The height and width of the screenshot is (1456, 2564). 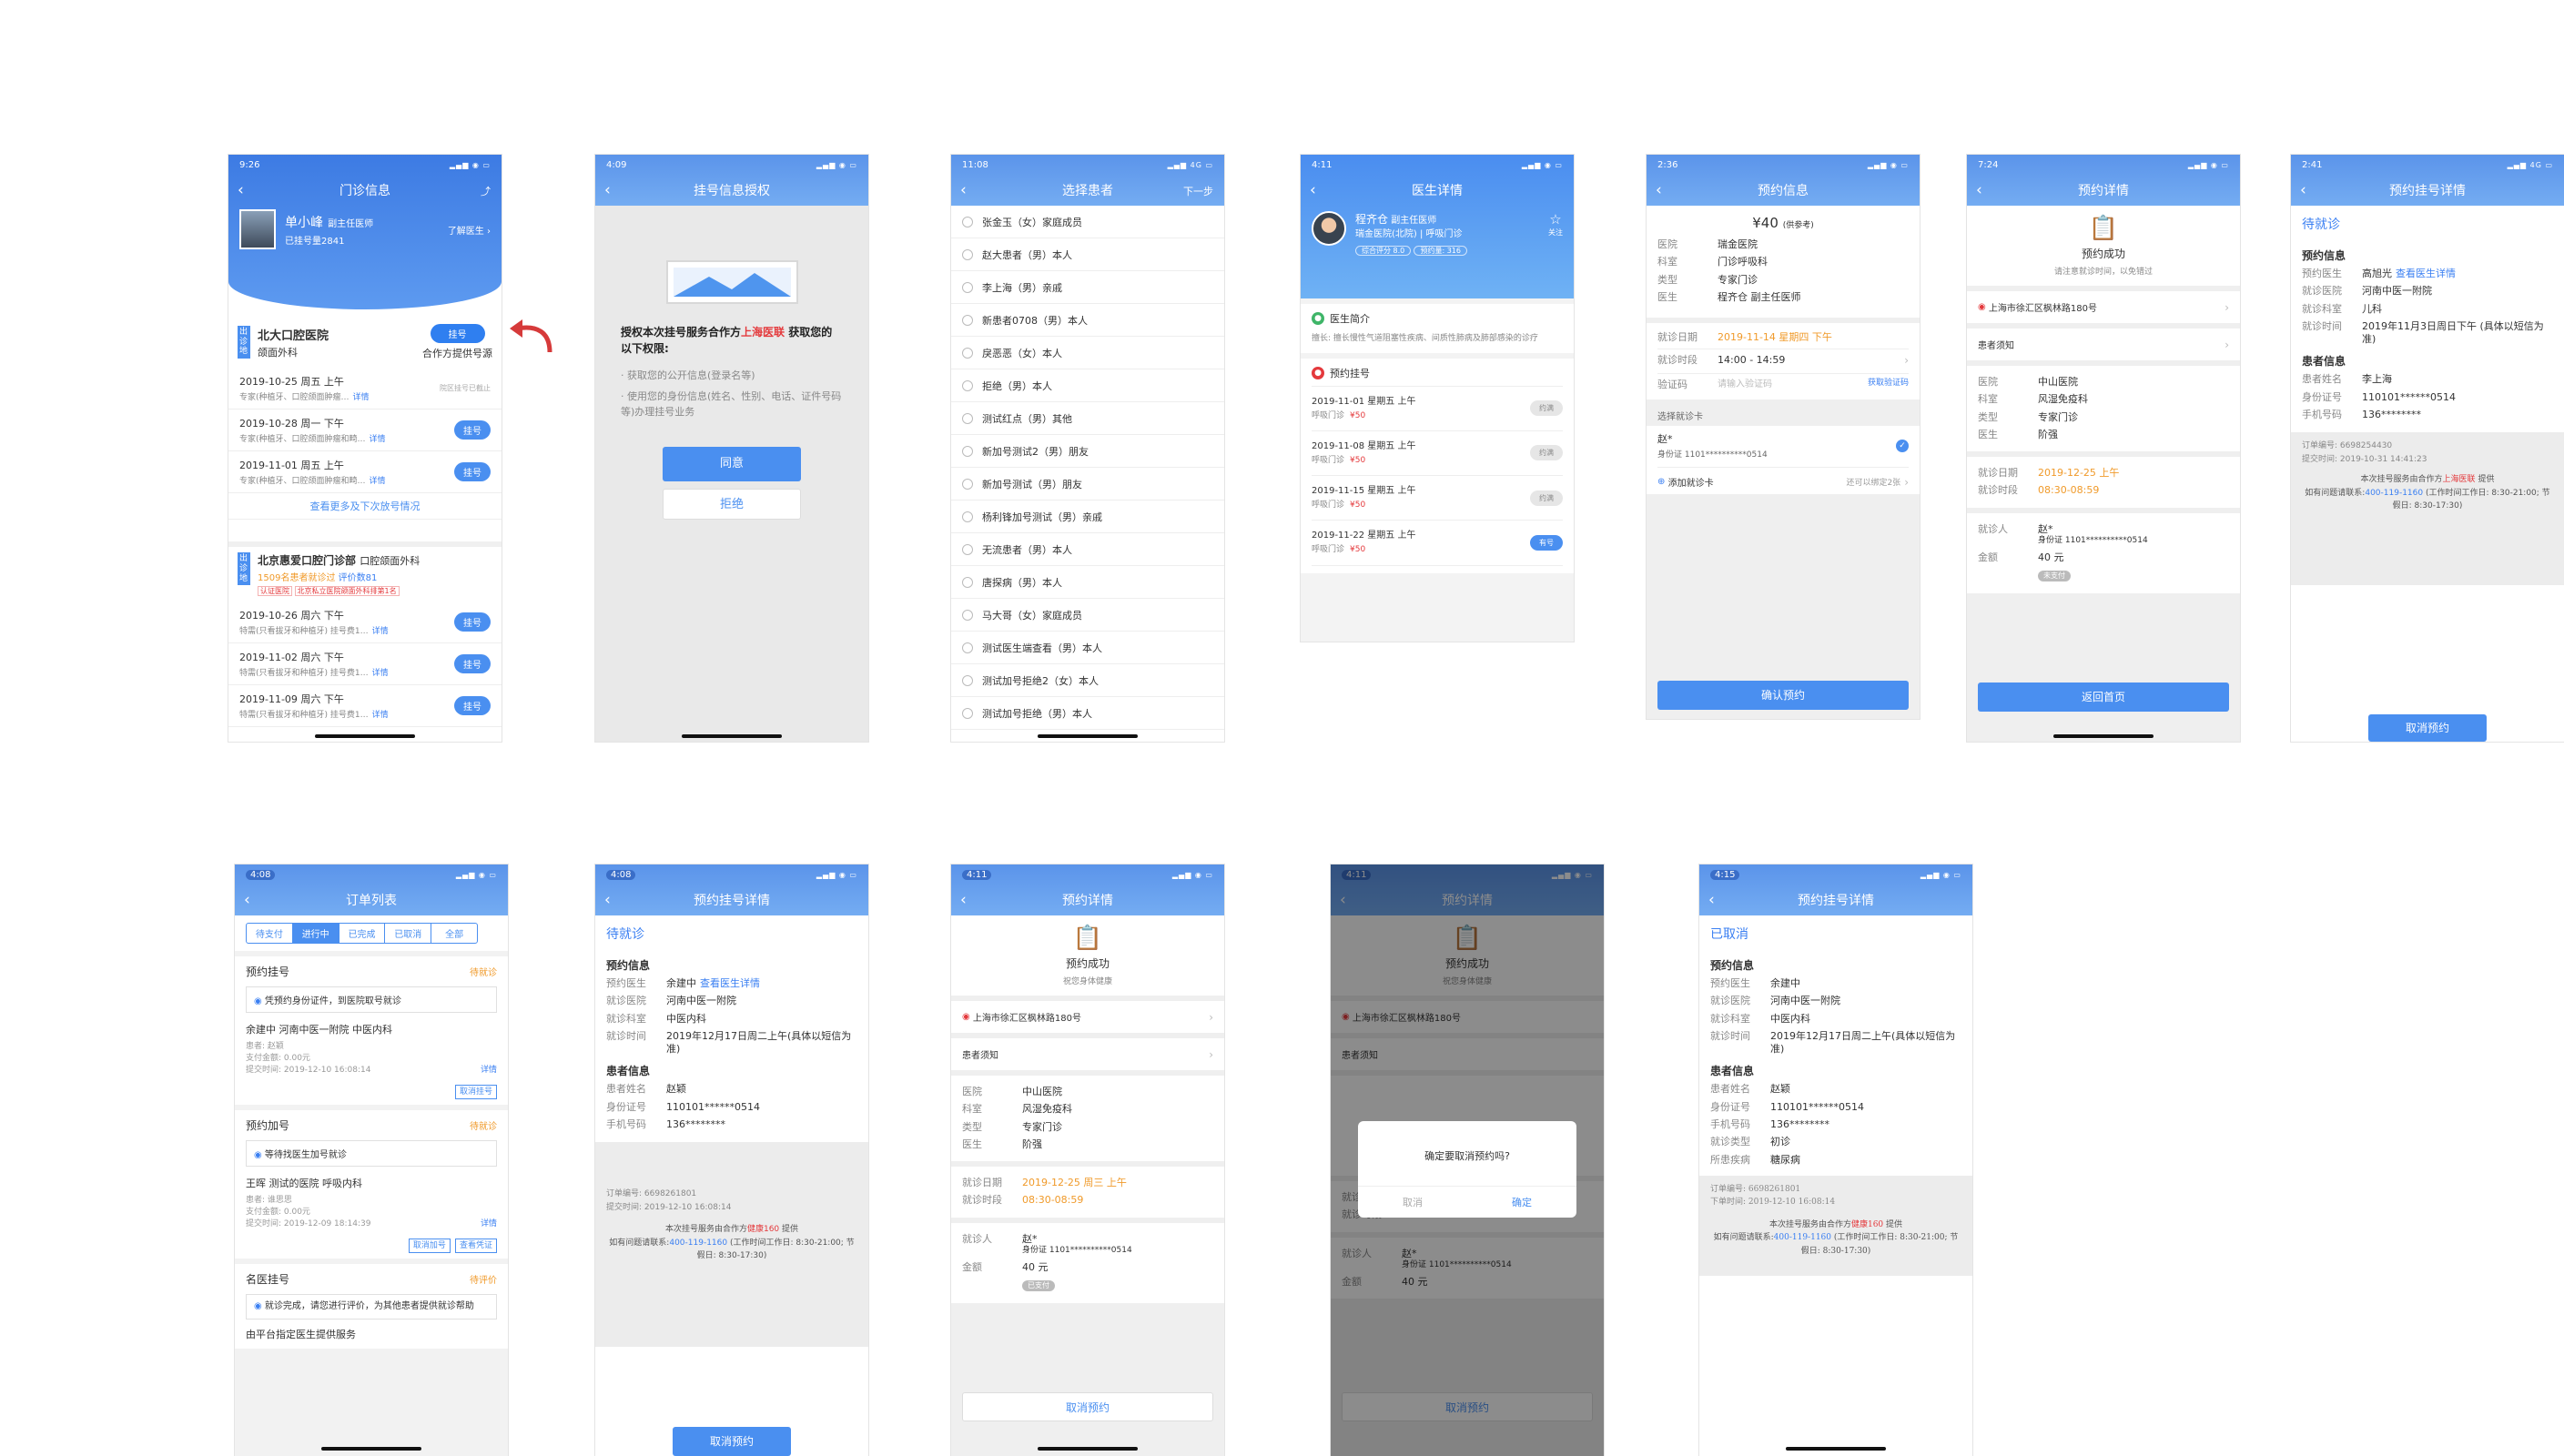 I want to click on add-card-row: ⊕ 添加就诊卡 还可以绑定2张 ›, so click(x=1783, y=479).